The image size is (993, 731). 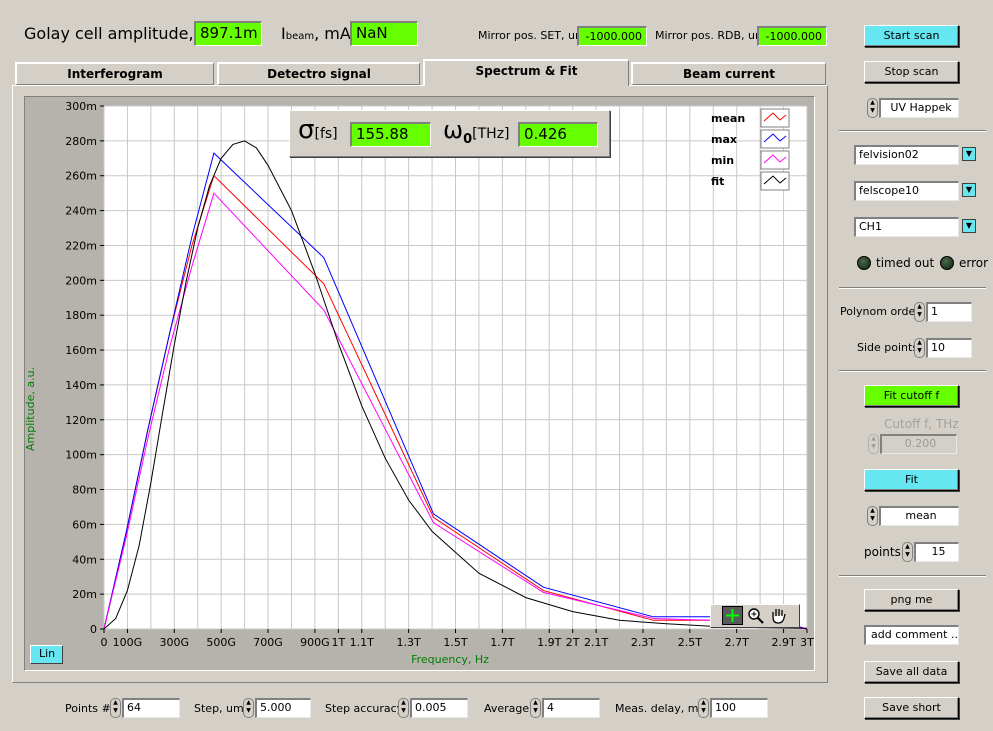 I want to click on cutoff-input: 0.200, so click(x=918, y=444).